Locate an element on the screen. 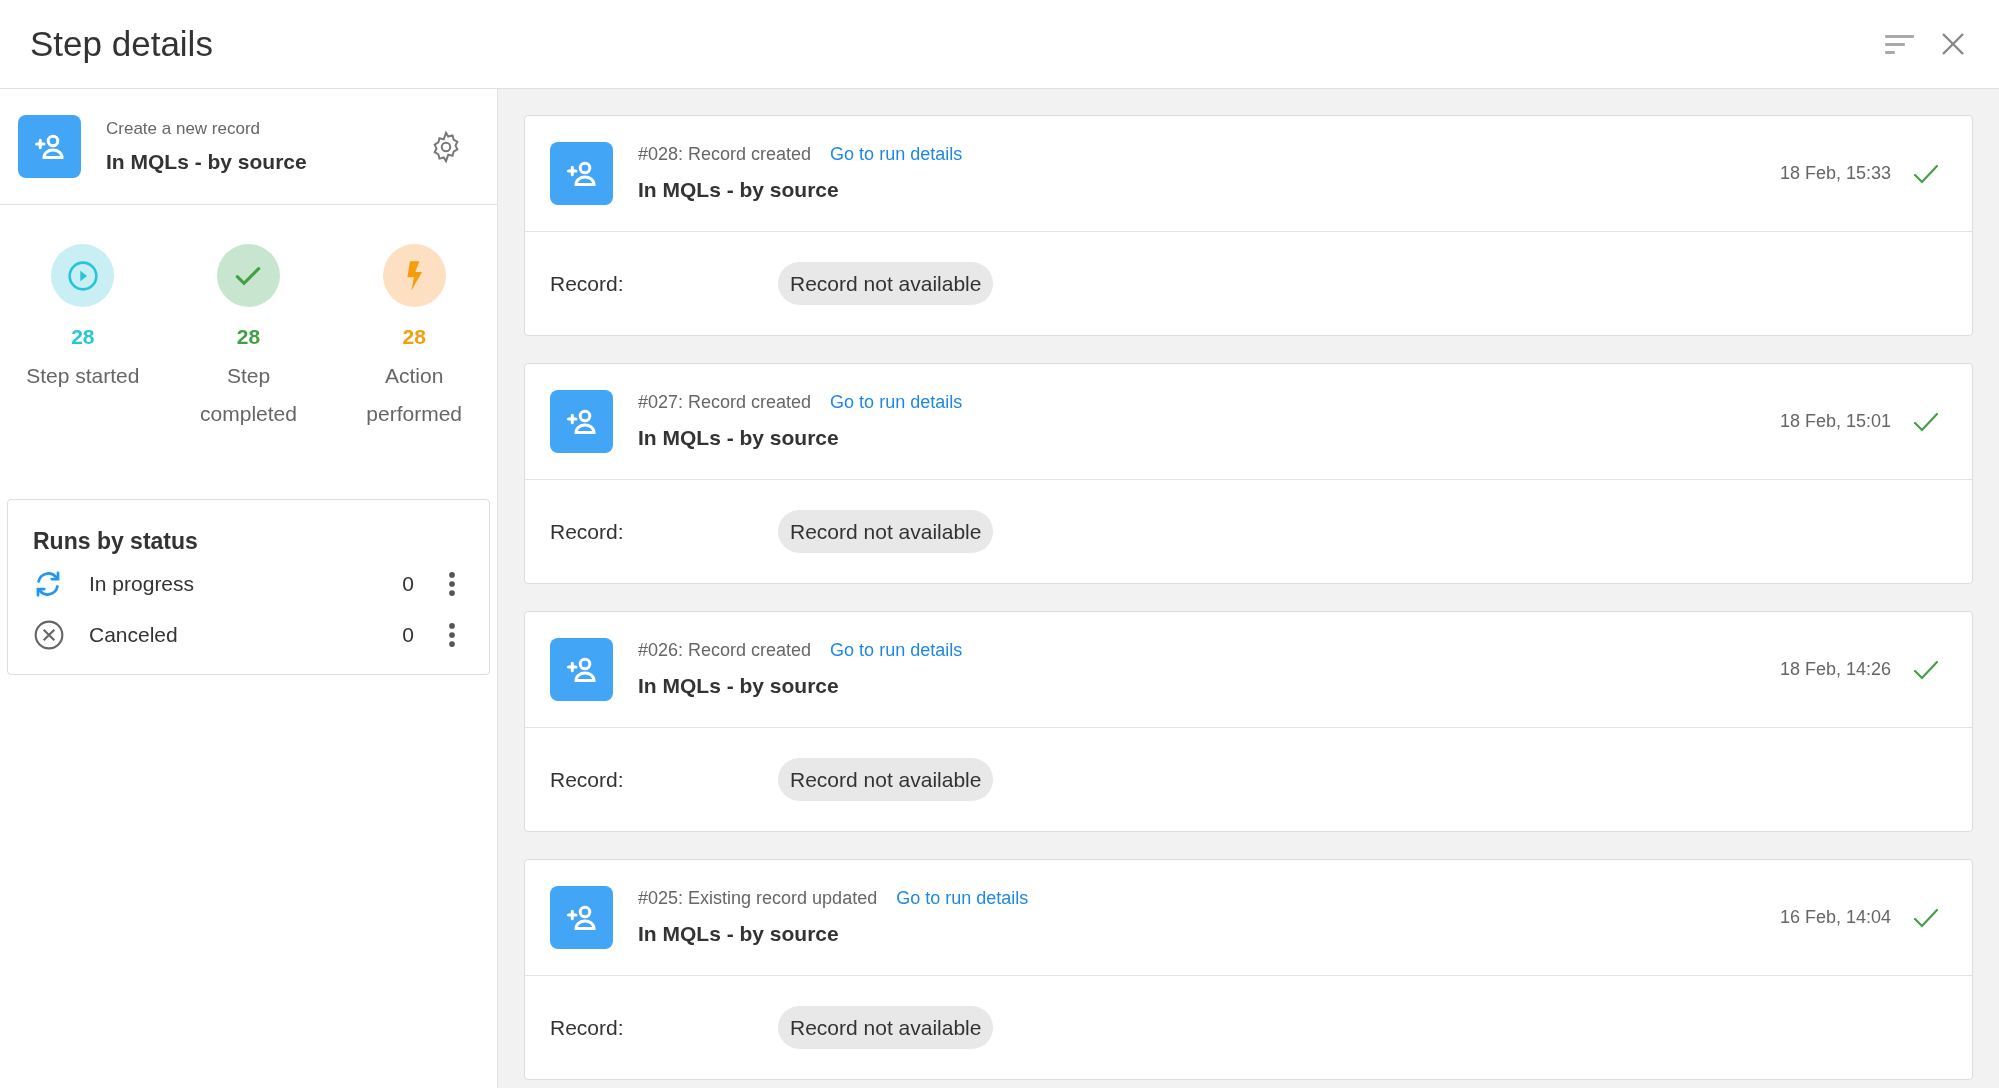 The image size is (1999, 1088). run-time: 16 Feb, 14:04 is located at coordinates (1835, 917).